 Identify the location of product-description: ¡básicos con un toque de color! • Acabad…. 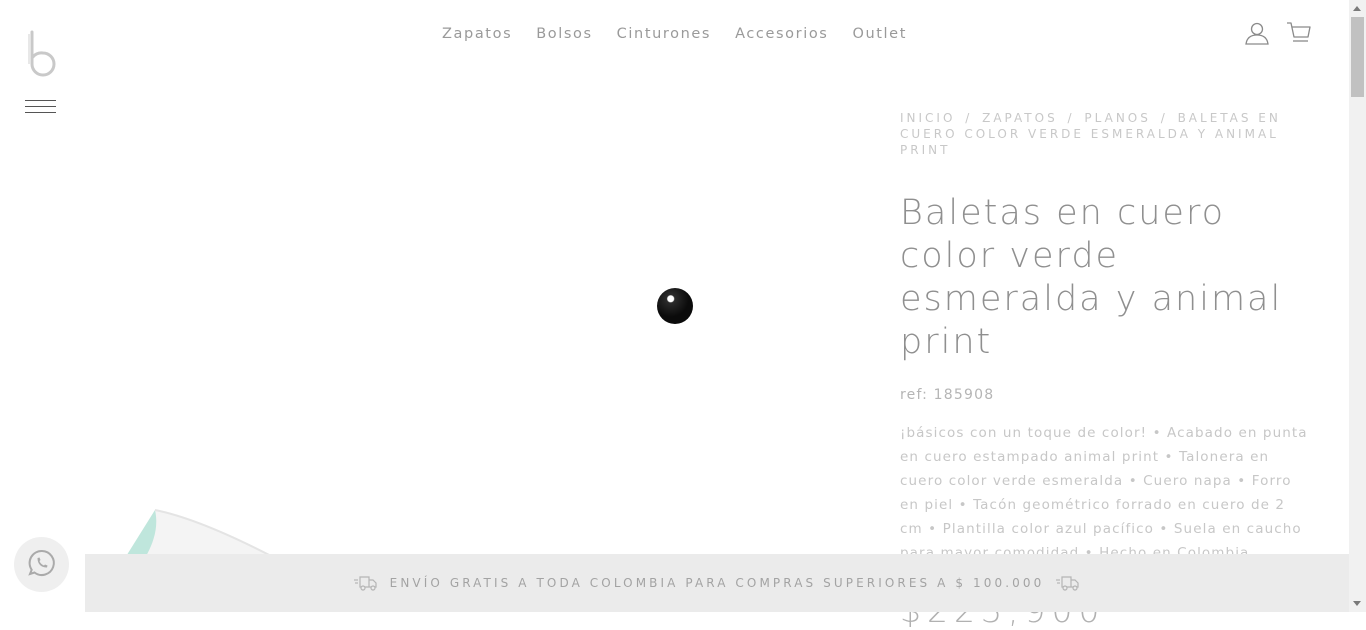
(1104, 493).